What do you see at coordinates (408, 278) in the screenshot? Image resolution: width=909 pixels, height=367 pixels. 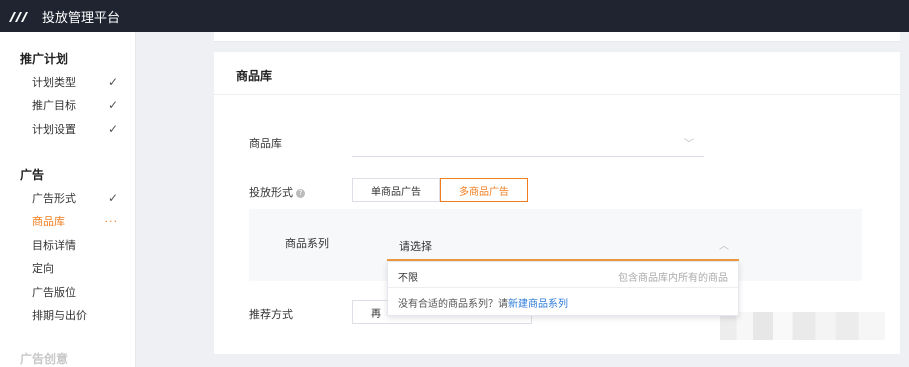 I see `option-label: 不限` at bounding box center [408, 278].